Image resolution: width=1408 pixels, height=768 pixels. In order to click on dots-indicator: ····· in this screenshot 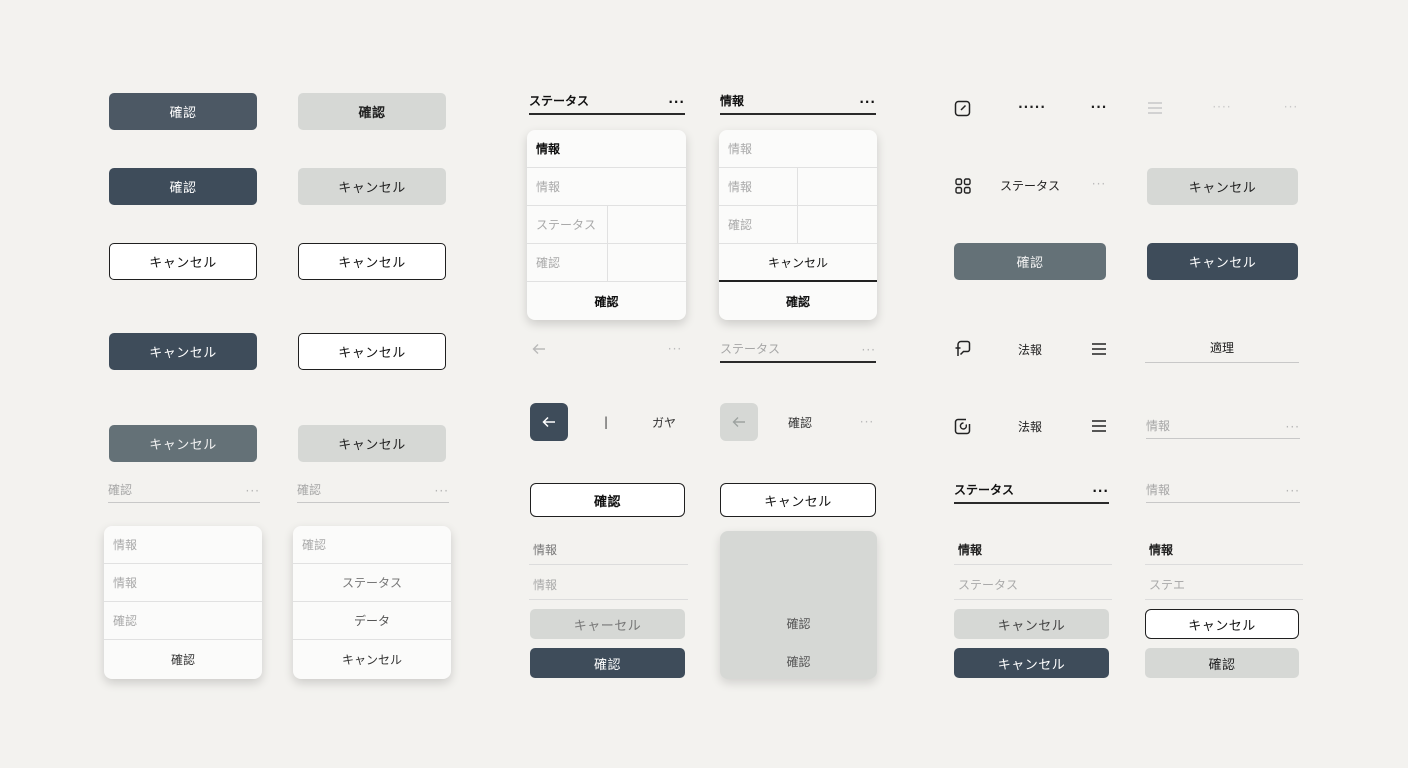, I will do `click(1032, 107)`.